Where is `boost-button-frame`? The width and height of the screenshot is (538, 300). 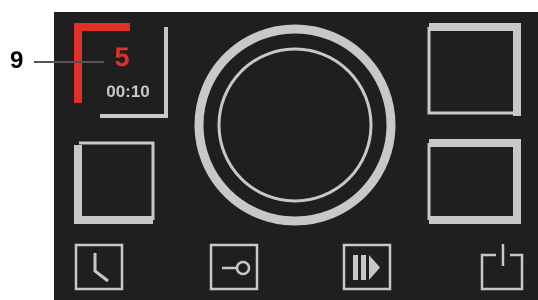
boost-button-frame is located at coordinates (367, 267).